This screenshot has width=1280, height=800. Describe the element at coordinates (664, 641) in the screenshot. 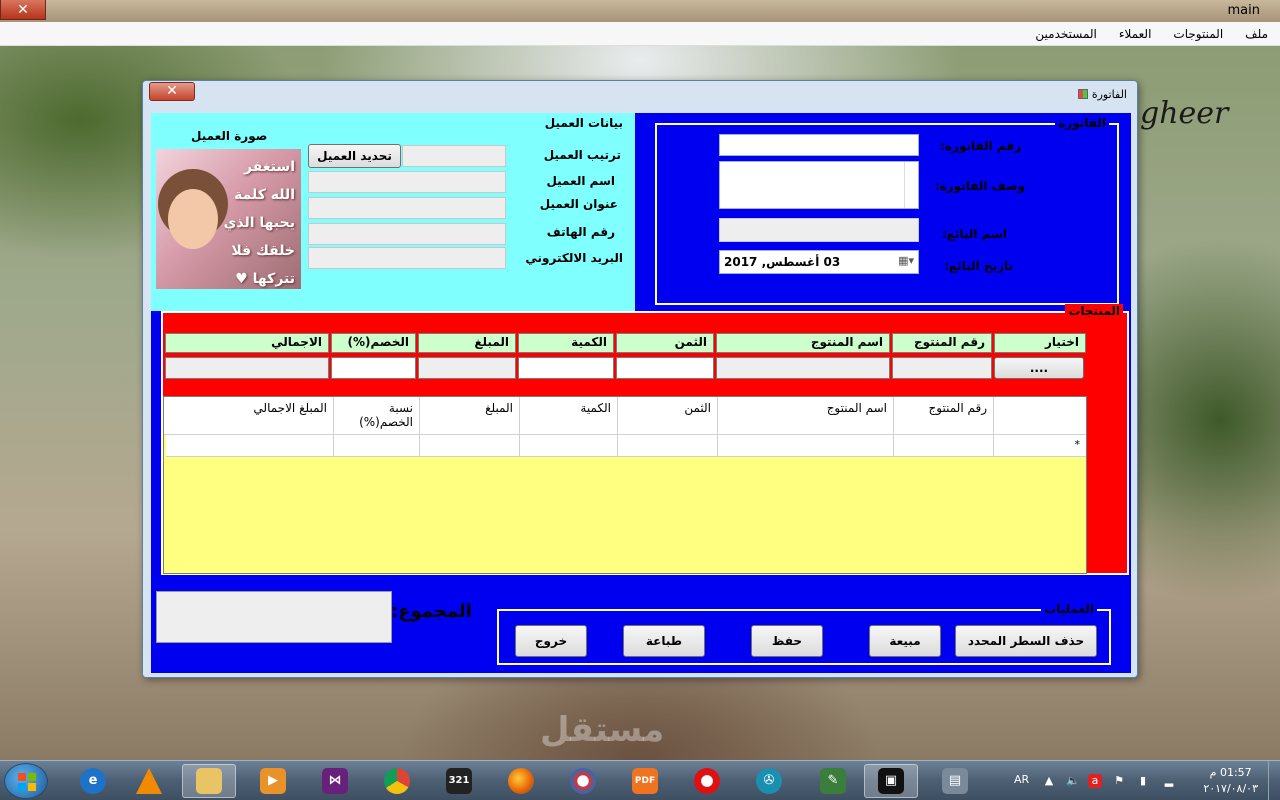

I see `print-button: طباعة` at that location.